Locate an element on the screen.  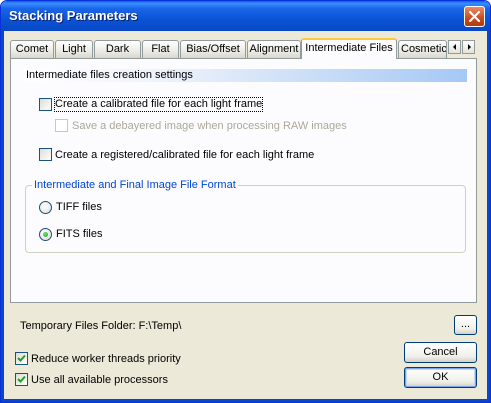
cancel-button: Cancel is located at coordinates (440, 352).